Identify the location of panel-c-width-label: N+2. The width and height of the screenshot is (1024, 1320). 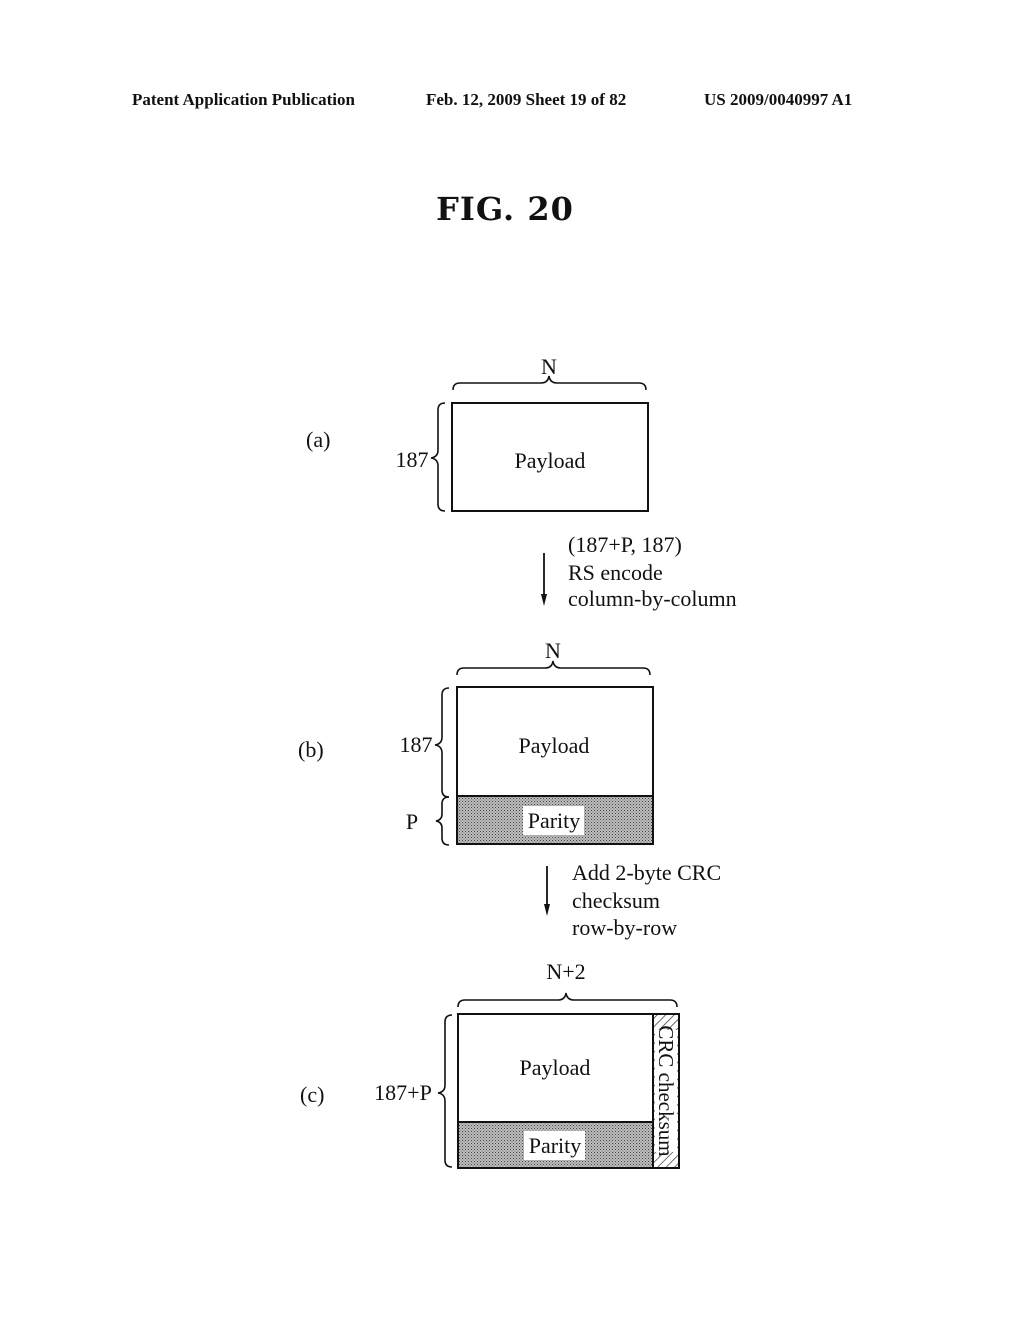
(565, 971).